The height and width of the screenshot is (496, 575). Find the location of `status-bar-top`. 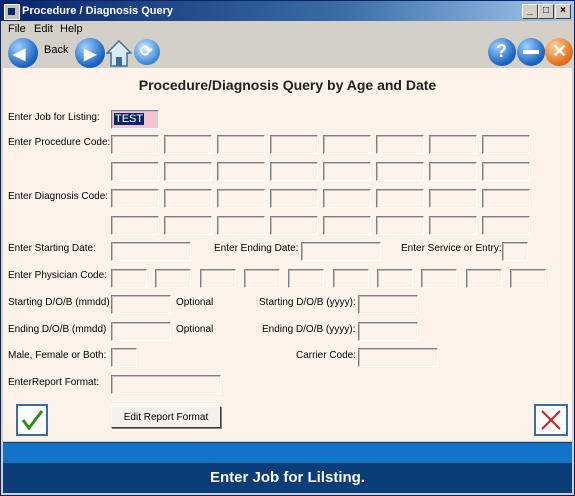

status-bar-top is located at coordinates (287, 452).